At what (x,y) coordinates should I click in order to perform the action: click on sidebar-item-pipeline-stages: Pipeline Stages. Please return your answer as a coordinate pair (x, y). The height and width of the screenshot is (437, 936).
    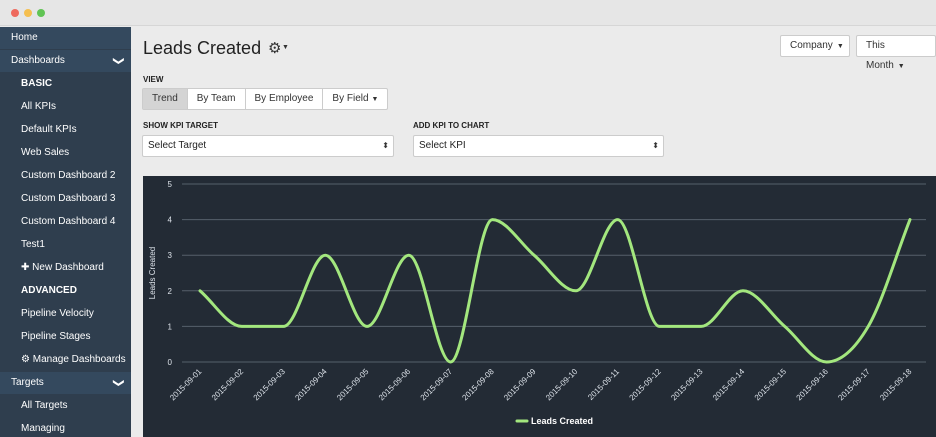
    Looking at the image, I should click on (65, 337).